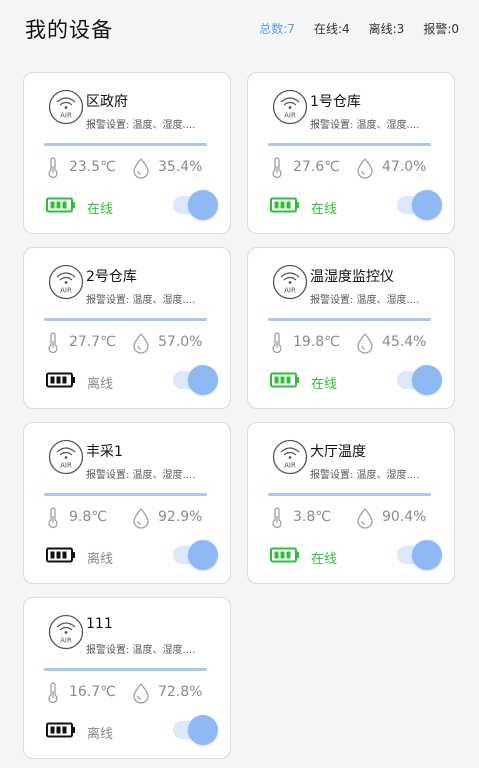 The image size is (479, 768). I want to click on device-card-1: AIR 区政府 报警设置: 温度、湿度.... 23.5℃ 35.4% 在线, so click(127, 153).